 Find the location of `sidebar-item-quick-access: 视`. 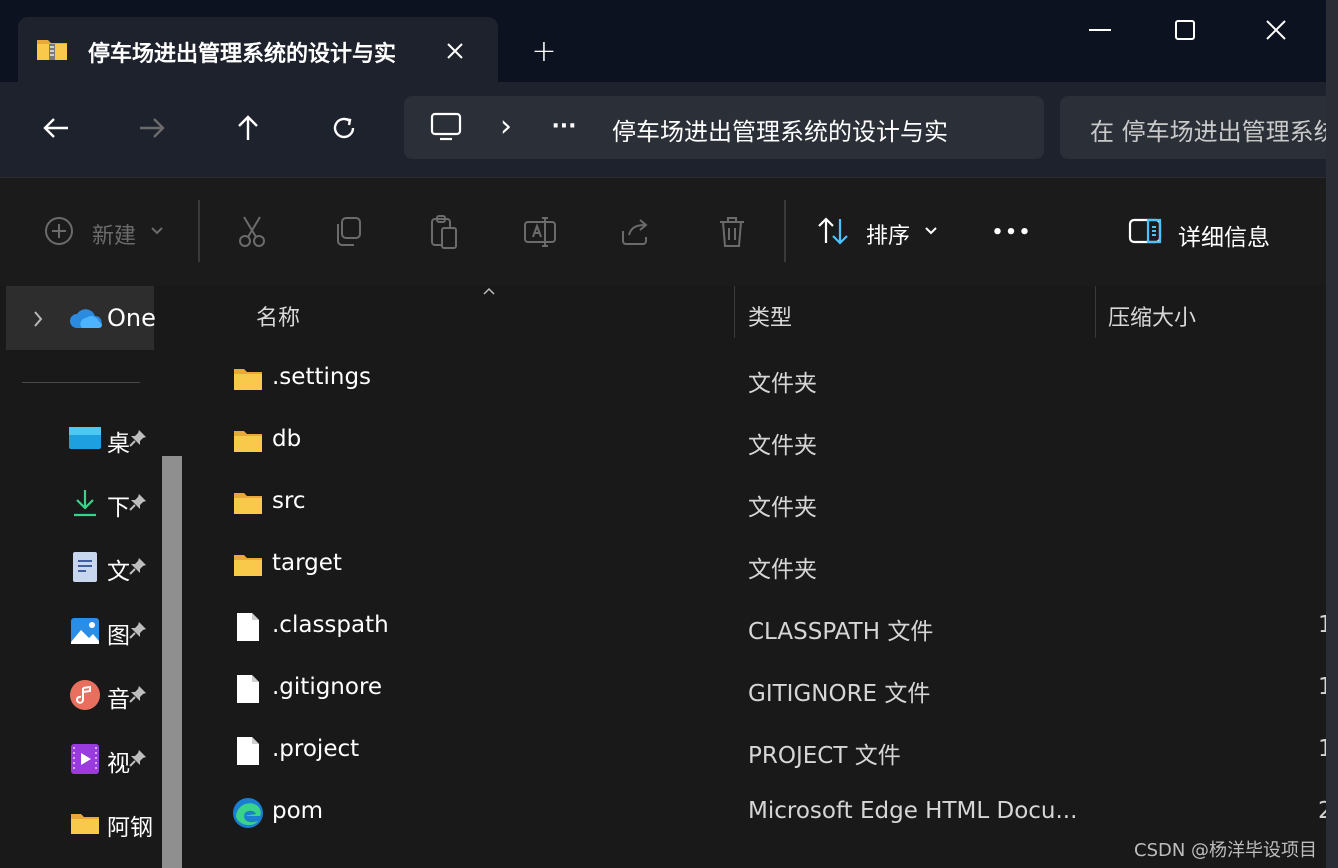

sidebar-item-quick-access: 视 is located at coordinates (110, 760).